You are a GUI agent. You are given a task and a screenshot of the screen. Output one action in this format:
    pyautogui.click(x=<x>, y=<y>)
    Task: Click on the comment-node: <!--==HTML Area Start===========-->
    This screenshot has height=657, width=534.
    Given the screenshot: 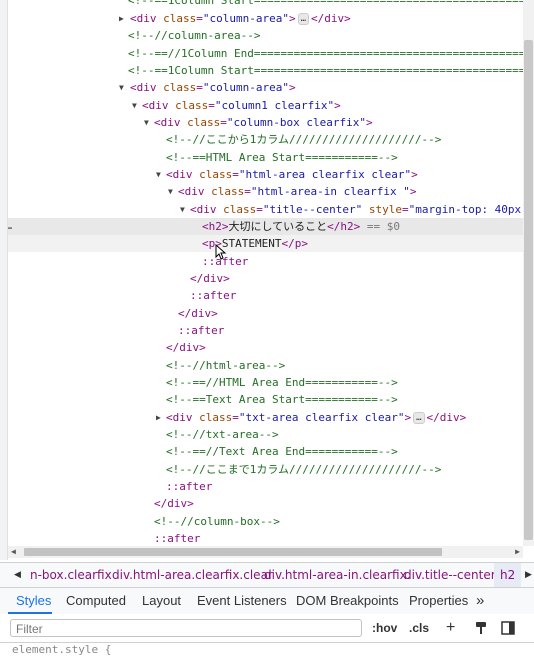 What is the action you would take?
    pyautogui.click(x=282, y=157)
    